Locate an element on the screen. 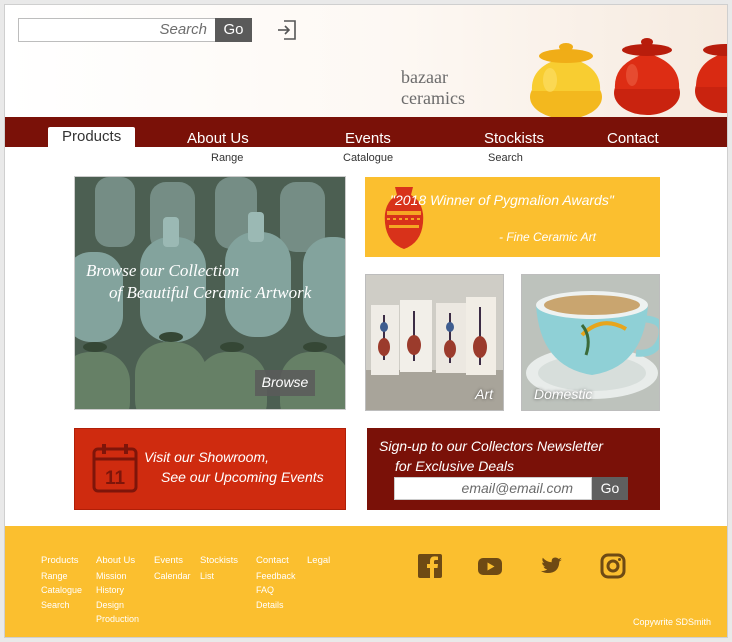  newsletter-heading: Sign-up to our Collectors Newsletter is located at coordinates (491, 446).